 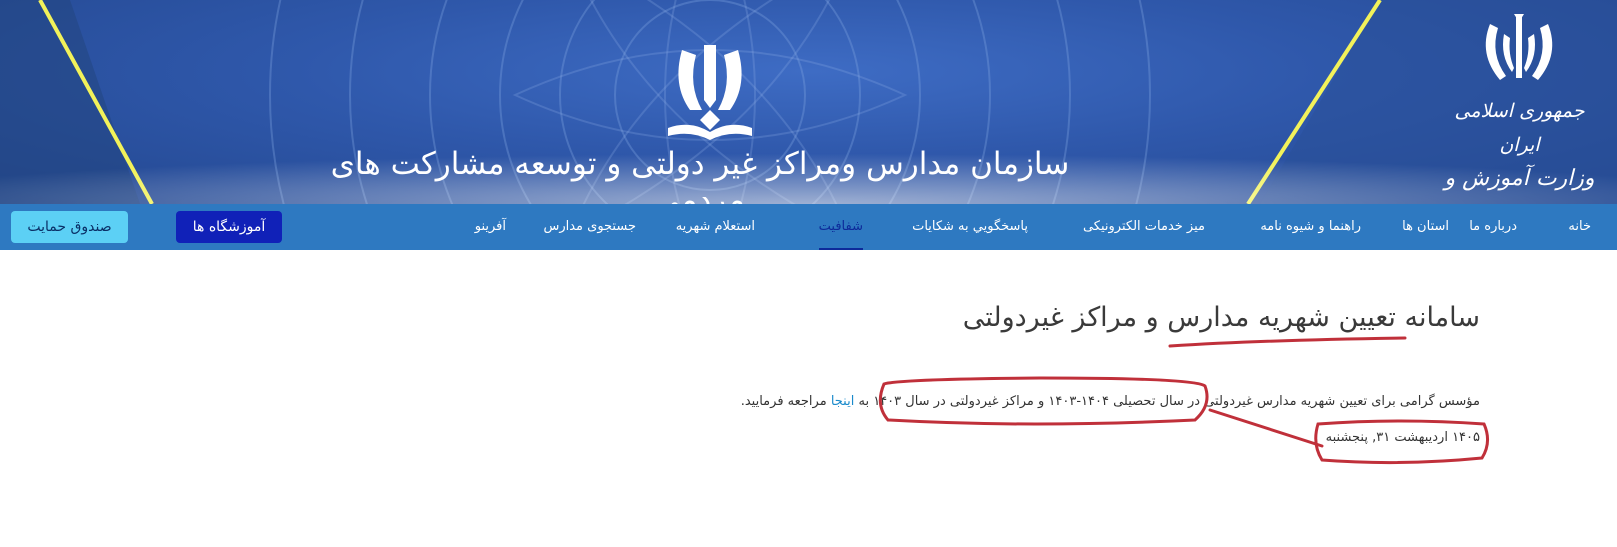 I want to click on nav-item-school-search: جستجوی مدارس, so click(x=589, y=227).